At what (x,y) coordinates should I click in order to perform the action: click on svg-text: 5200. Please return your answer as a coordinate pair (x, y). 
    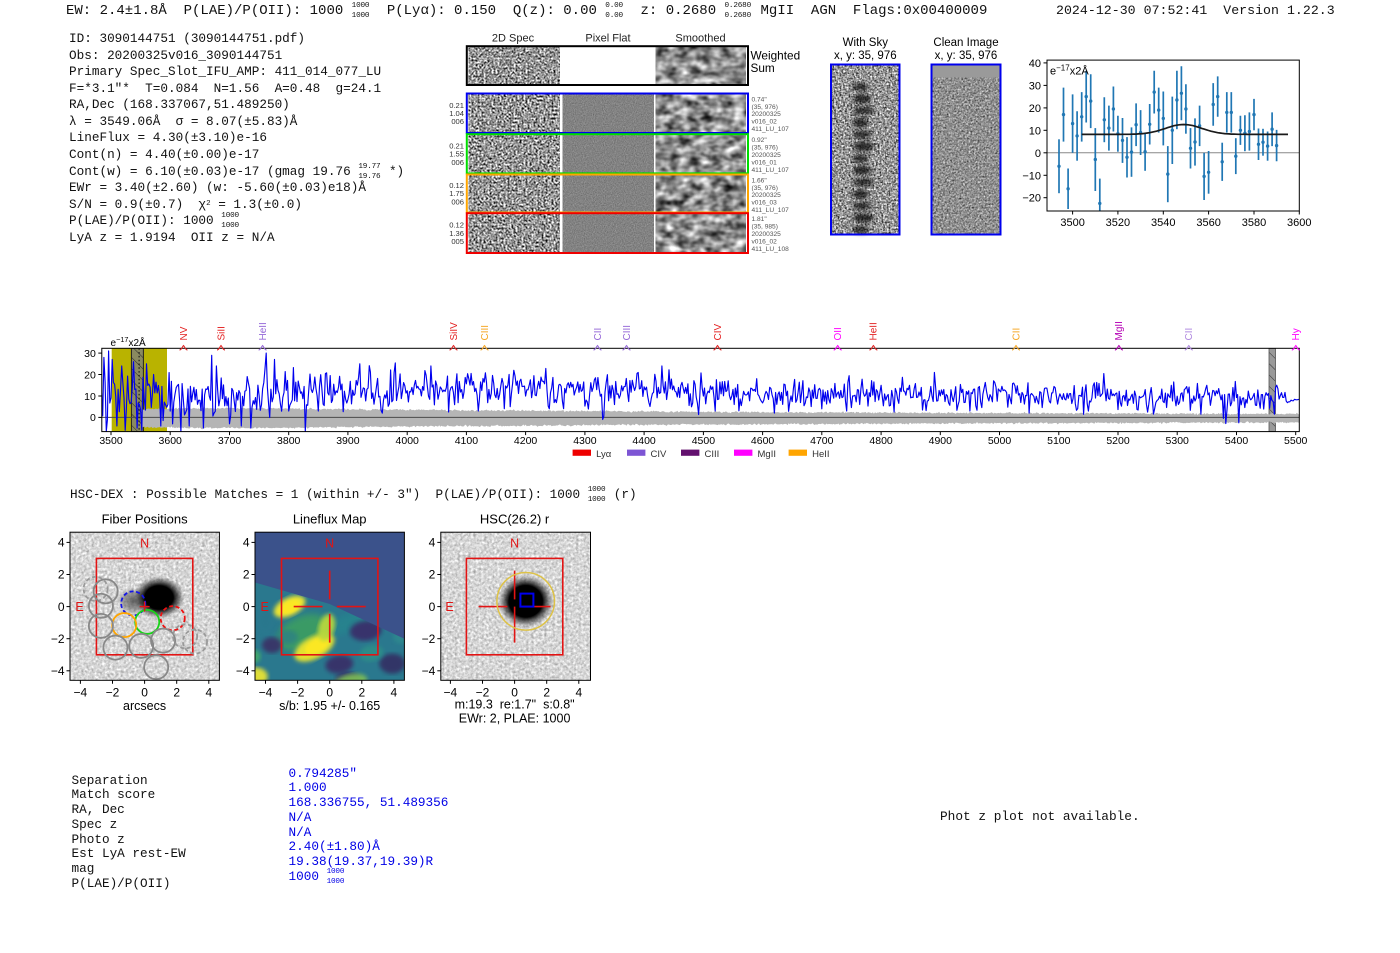
    Looking at the image, I should click on (1118, 441).